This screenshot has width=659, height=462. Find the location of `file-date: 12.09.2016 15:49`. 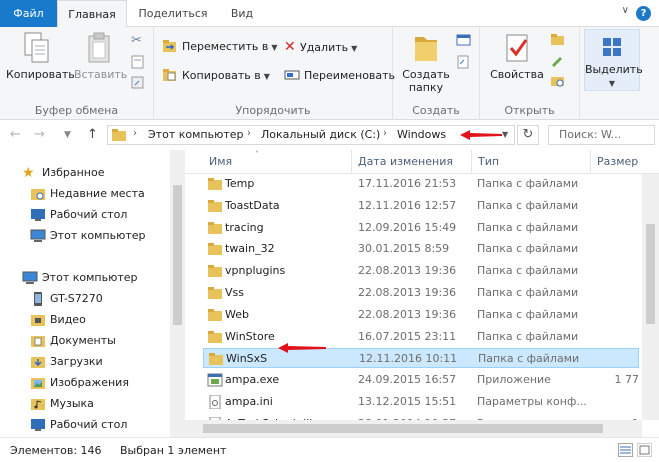

file-date: 12.09.2016 15:49 is located at coordinates (407, 227).